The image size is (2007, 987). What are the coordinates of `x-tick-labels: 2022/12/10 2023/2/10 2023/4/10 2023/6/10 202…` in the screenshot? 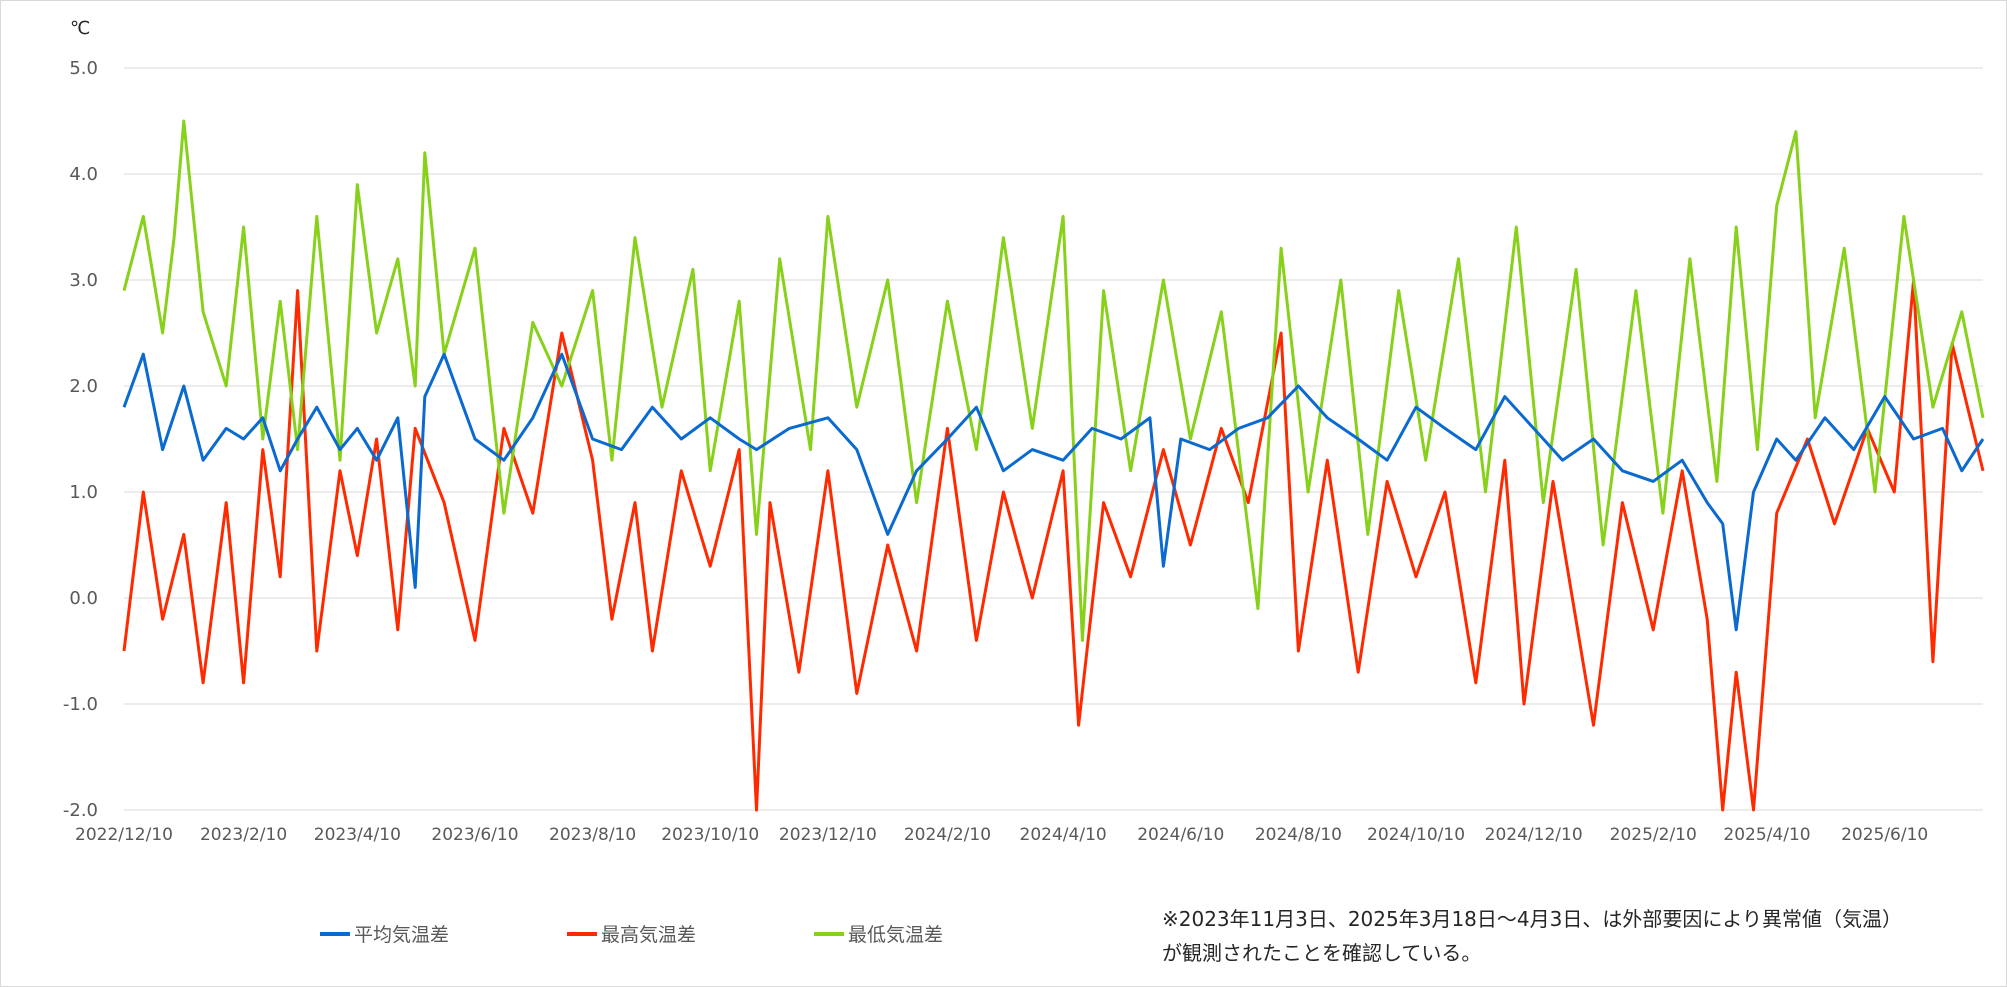 It's located at (1001, 835).